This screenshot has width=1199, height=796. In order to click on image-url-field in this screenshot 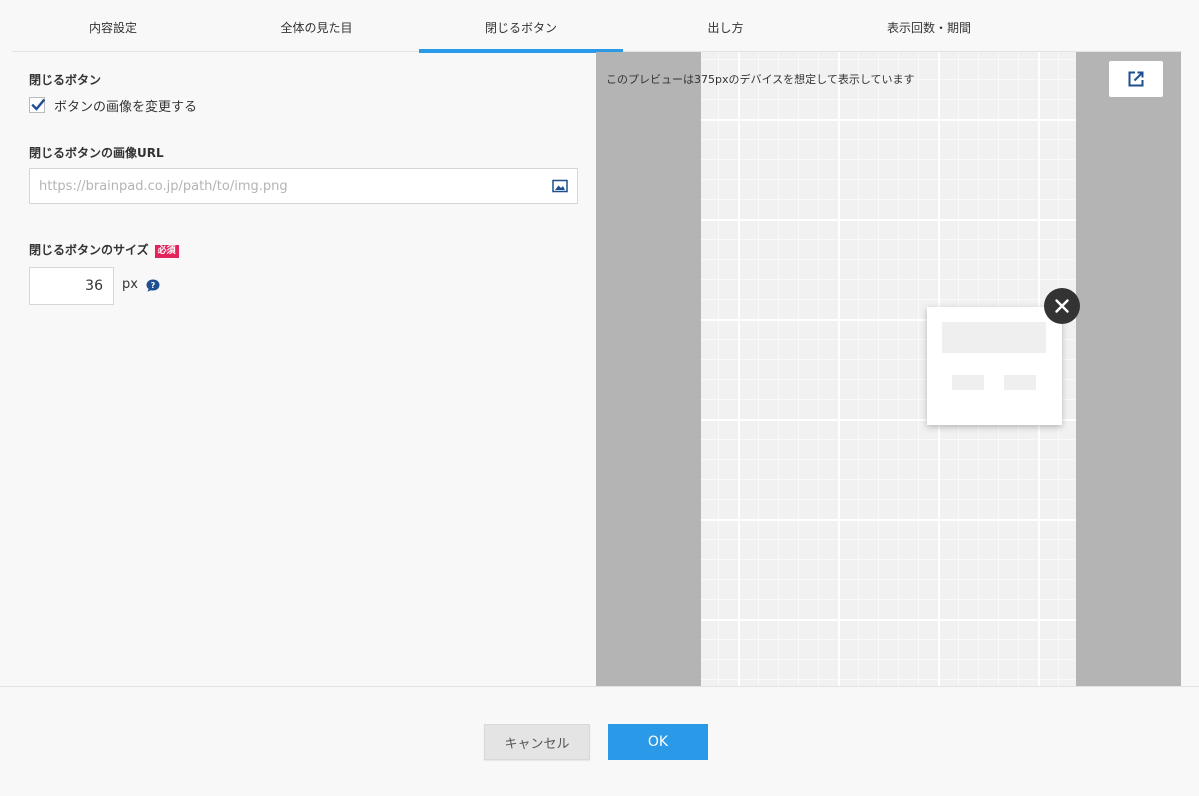, I will do `click(303, 186)`.